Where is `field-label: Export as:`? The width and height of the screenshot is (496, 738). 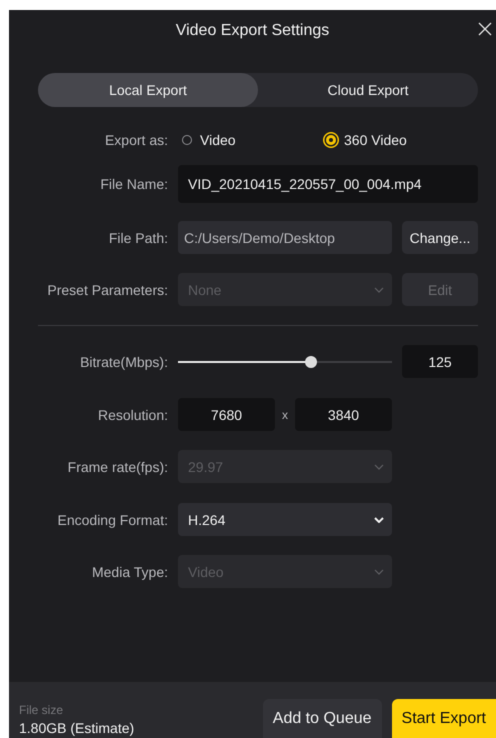
field-label: Export as: is located at coordinates (136, 140).